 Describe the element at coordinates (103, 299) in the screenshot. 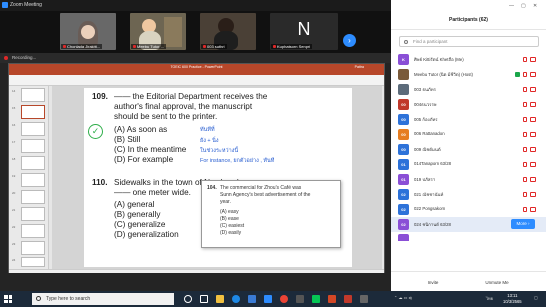

I see `taskbar-search-input: Type here to search` at that location.